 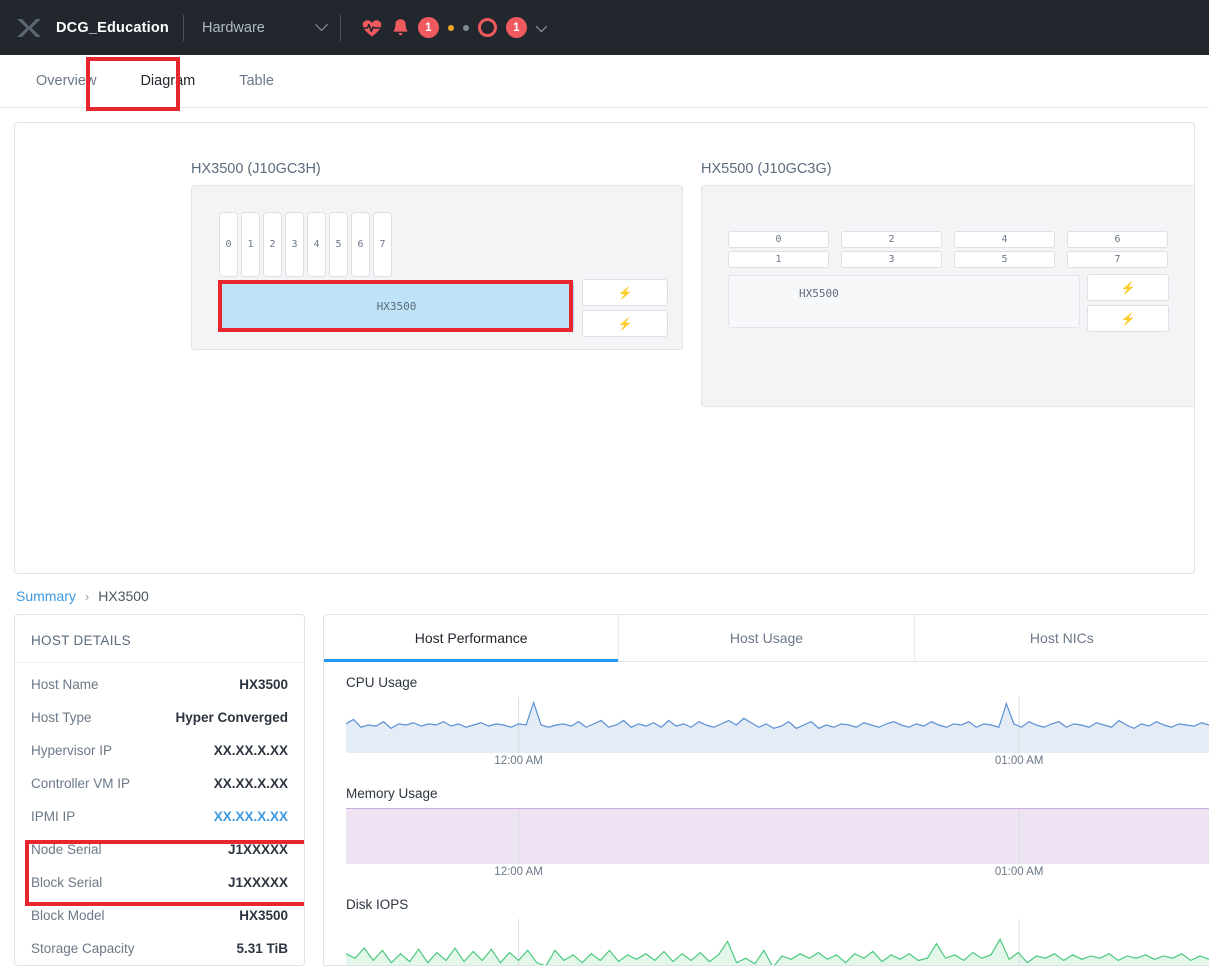 I want to click on circle-ring-icon, so click(x=487, y=27).